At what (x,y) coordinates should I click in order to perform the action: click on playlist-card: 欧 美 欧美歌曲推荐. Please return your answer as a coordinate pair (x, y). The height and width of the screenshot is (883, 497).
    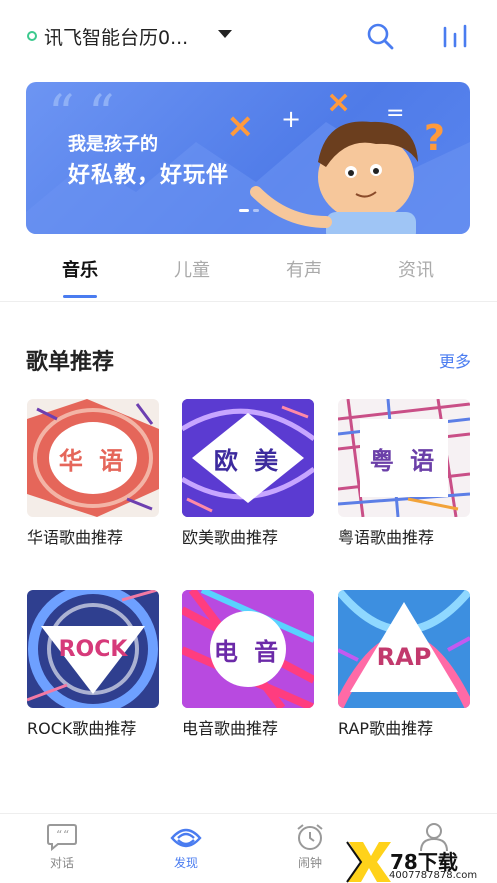
    Looking at the image, I should click on (248, 473).